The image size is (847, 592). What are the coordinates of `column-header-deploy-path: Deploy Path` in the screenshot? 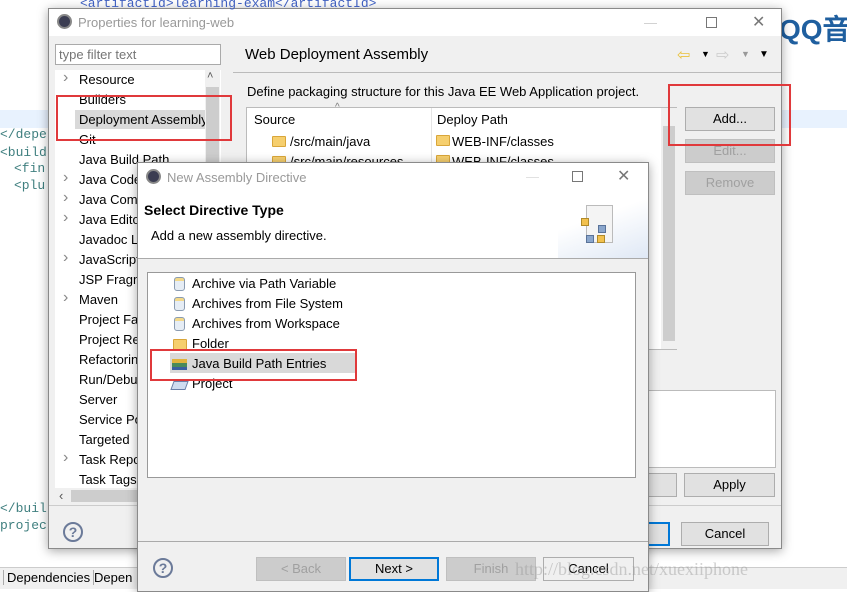 It's located at (472, 119).